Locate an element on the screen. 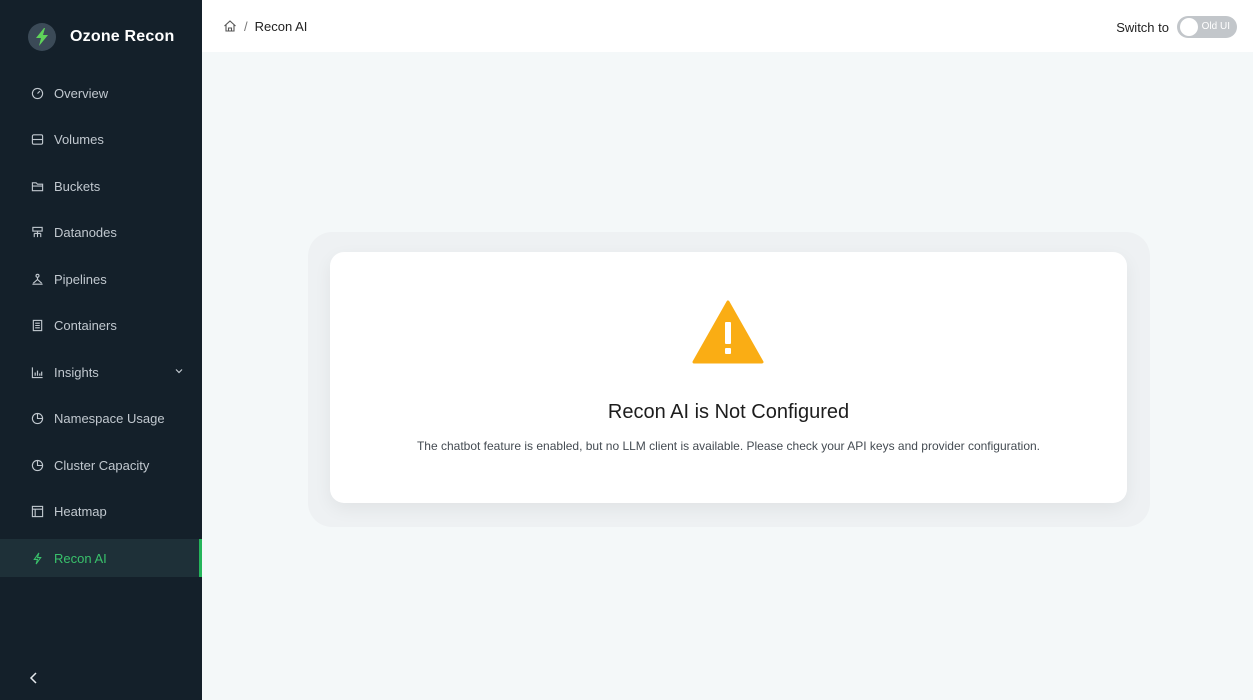 Image resolution: width=1253 pixels, height=700 pixels. app-title: Ozone Recon is located at coordinates (122, 36).